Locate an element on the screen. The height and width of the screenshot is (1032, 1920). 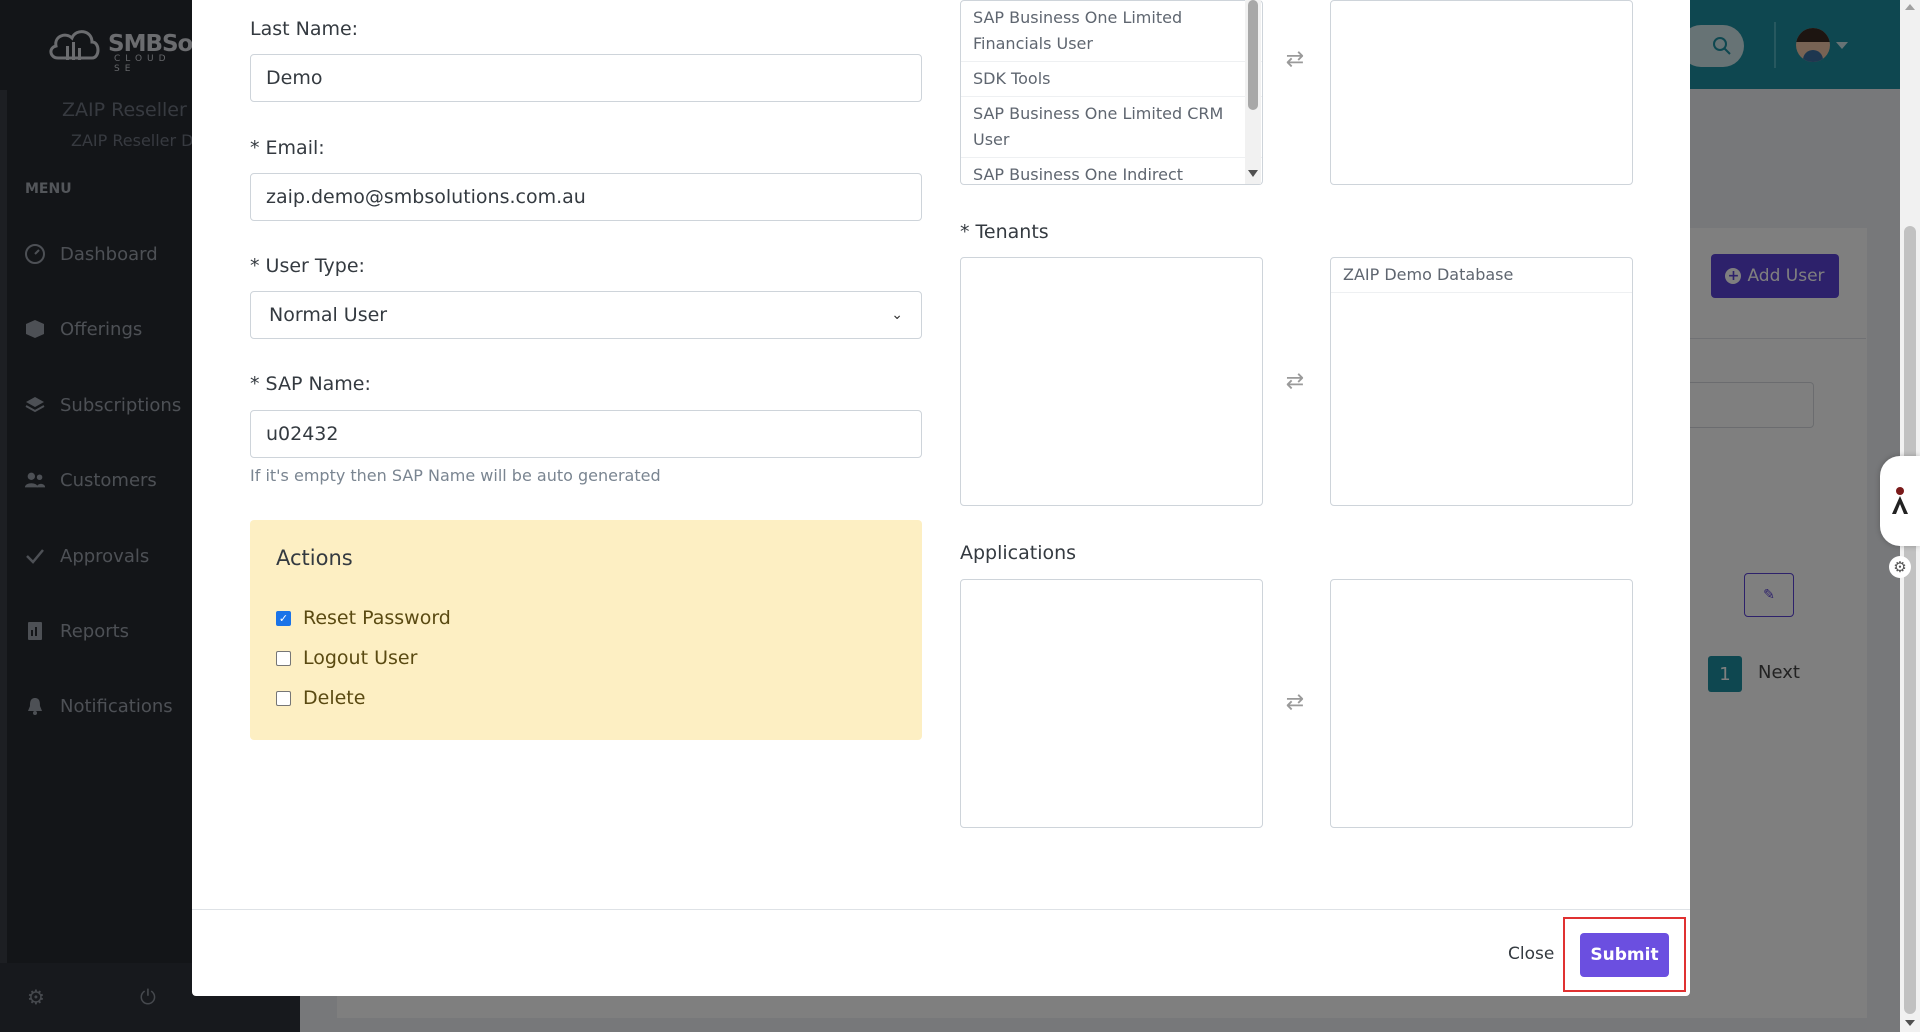
user-type-label: * User Type: is located at coordinates (307, 266).